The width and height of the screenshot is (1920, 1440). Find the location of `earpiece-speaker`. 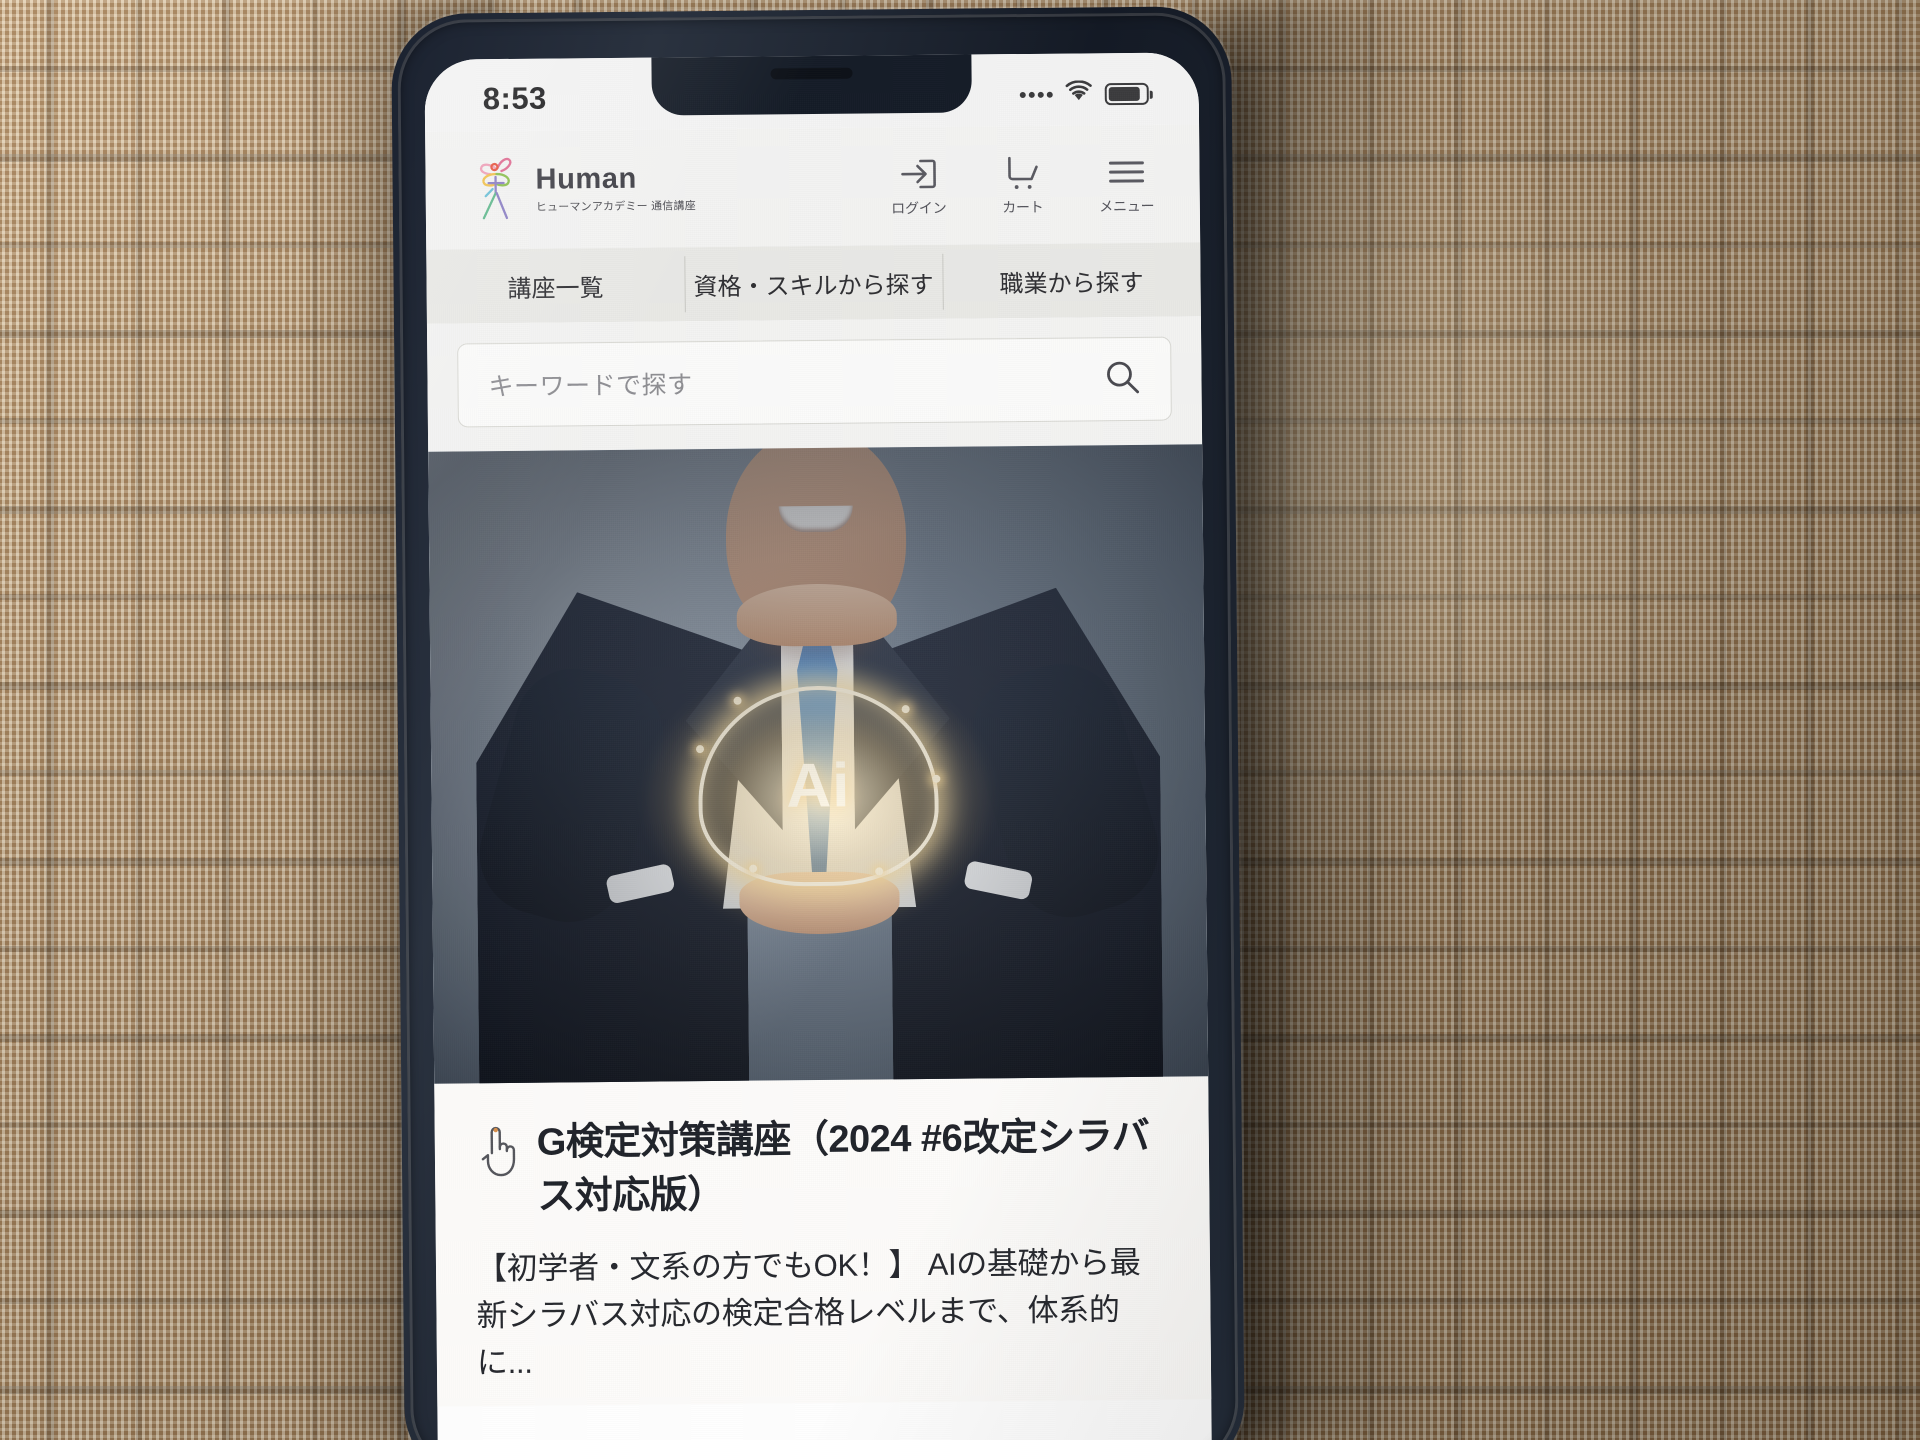

earpiece-speaker is located at coordinates (811, 73).